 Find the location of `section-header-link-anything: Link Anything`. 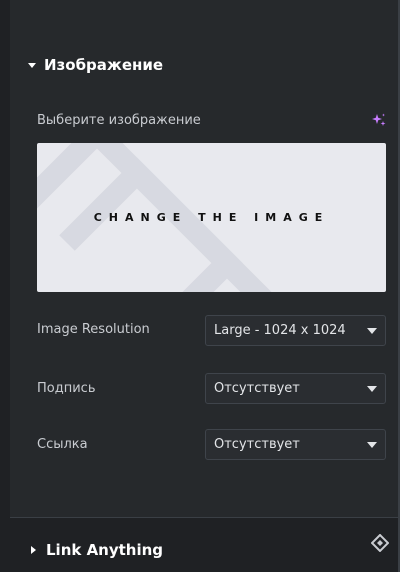

section-header-link-anything: Link Anything is located at coordinates (97, 550).